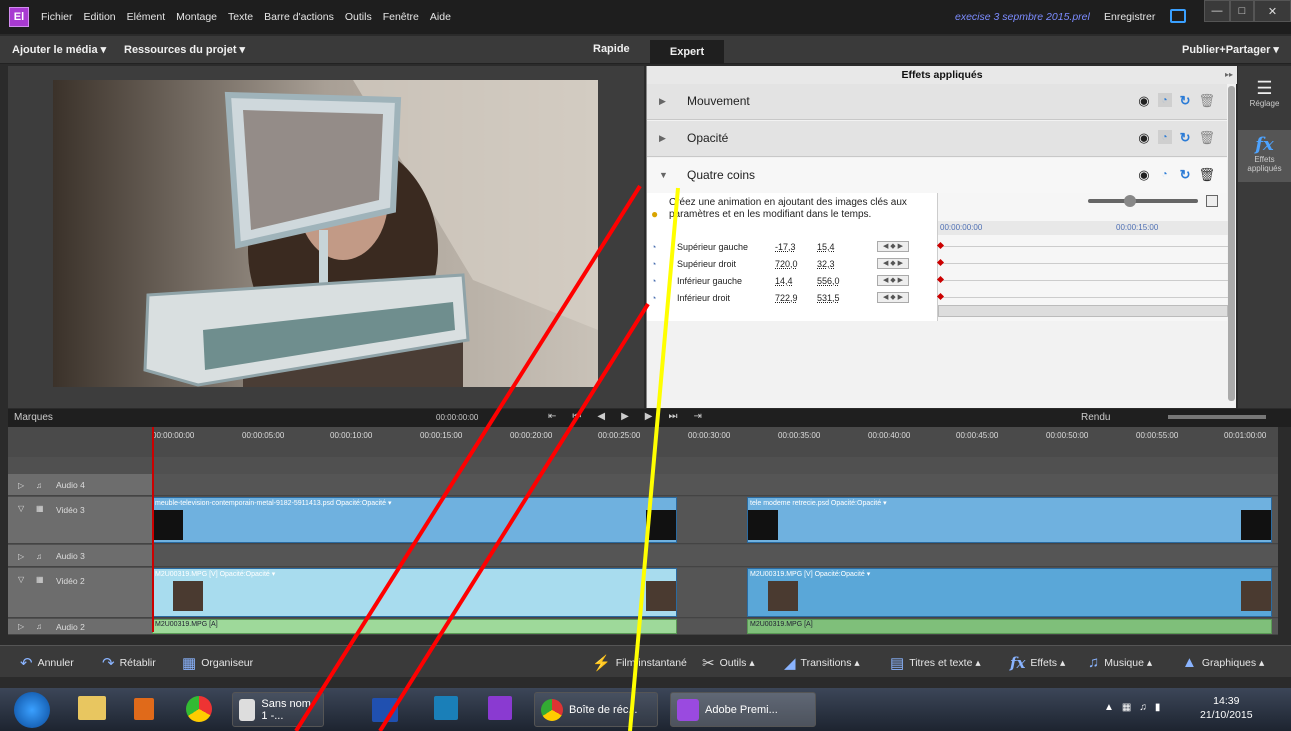 This screenshot has height=731, width=1291. I want to click on effect-opacite: ▶ Opacité ◉ ◔ ↻ 🗑, so click(937, 139).